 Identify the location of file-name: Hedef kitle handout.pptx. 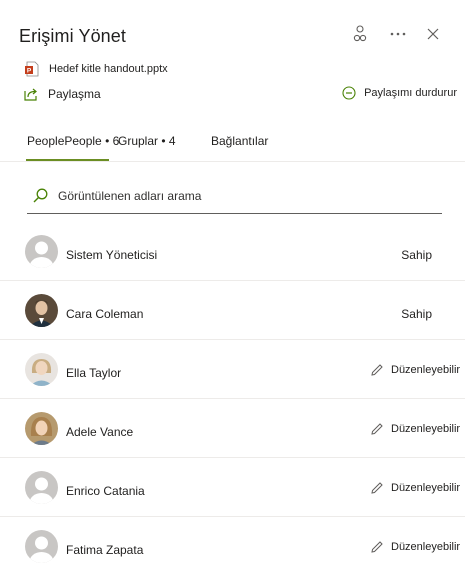
(108, 69).